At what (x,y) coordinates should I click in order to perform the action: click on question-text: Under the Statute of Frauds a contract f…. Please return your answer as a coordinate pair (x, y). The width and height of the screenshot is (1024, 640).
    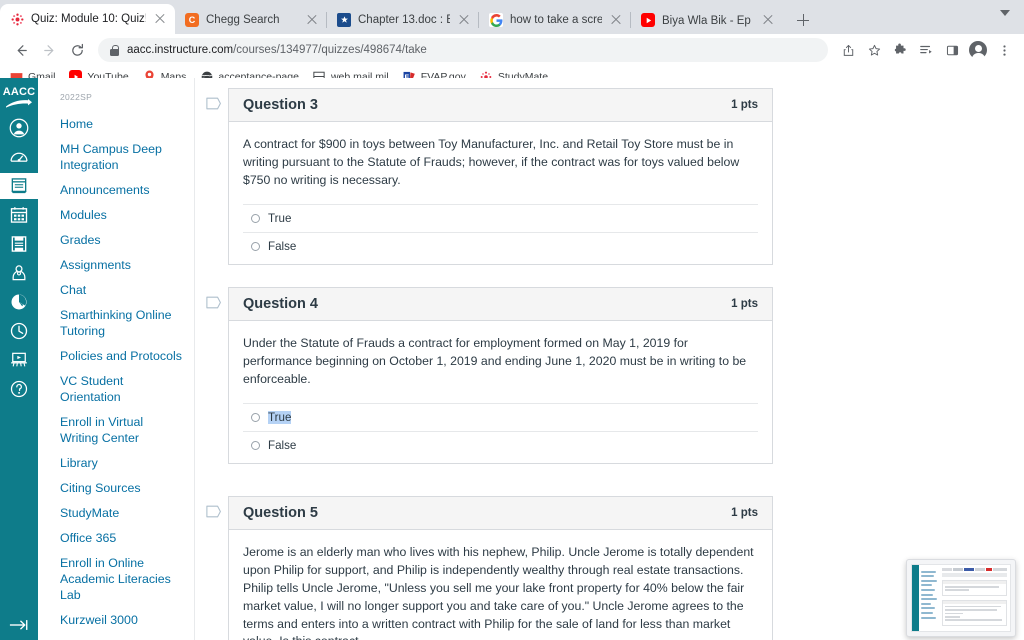
    Looking at the image, I should click on (495, 360).